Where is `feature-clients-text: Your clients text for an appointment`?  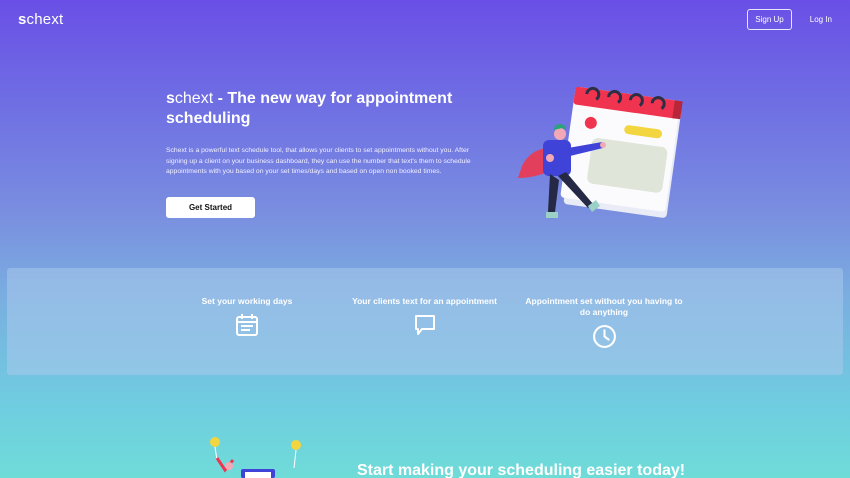 feature-clients-text: Your clients text for an appointment is located at coordinates (424, 316).